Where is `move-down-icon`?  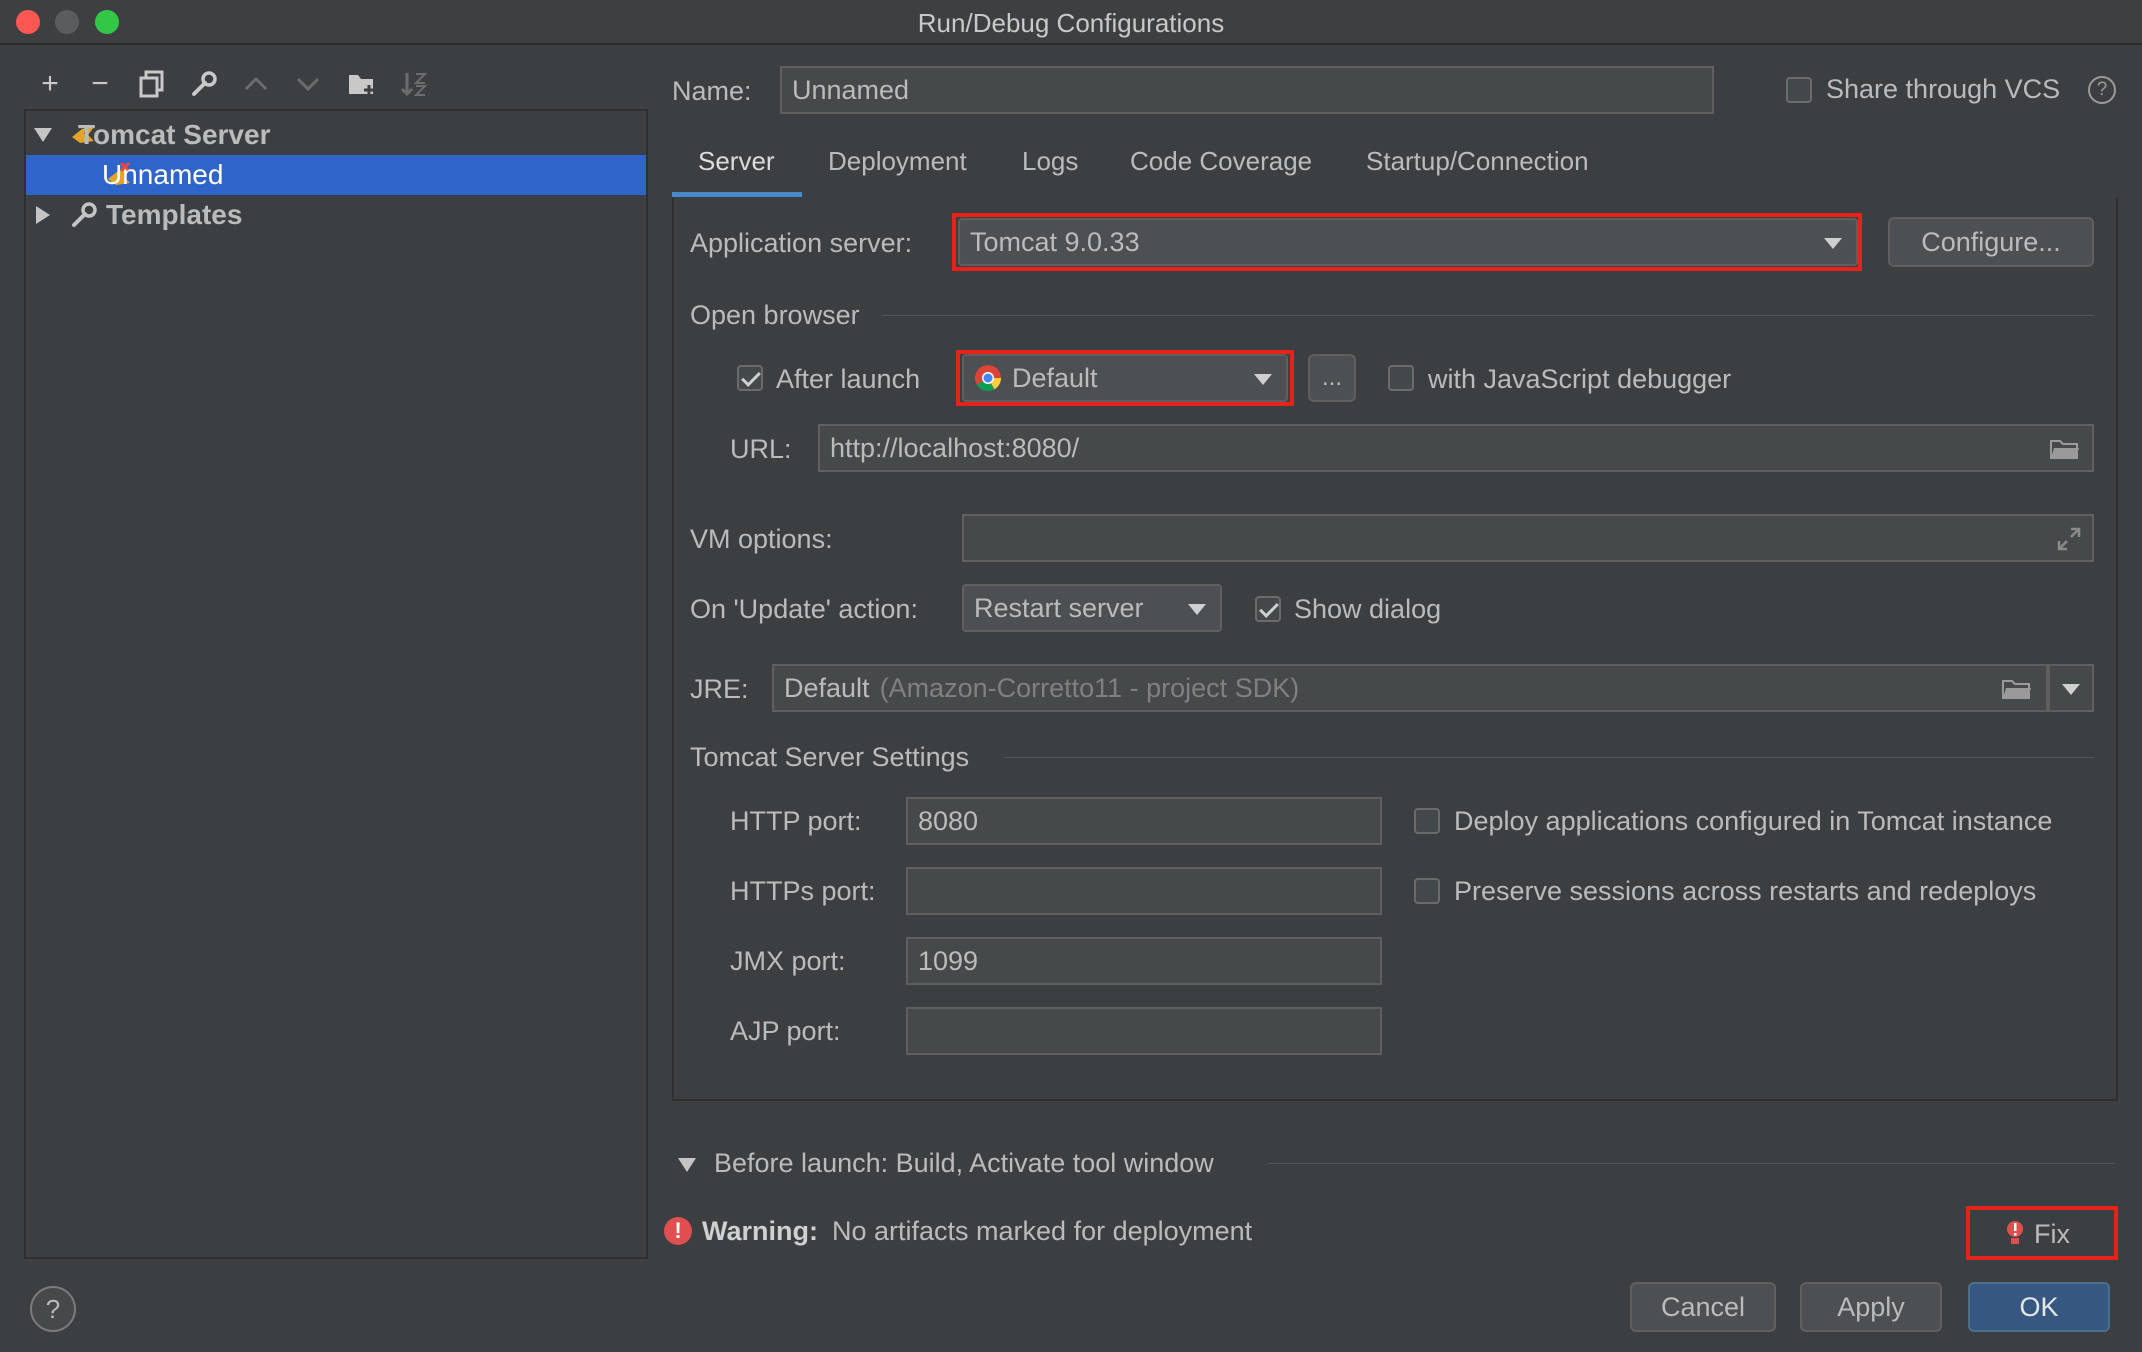
move-down-icon is located at coordinates (308, 84).